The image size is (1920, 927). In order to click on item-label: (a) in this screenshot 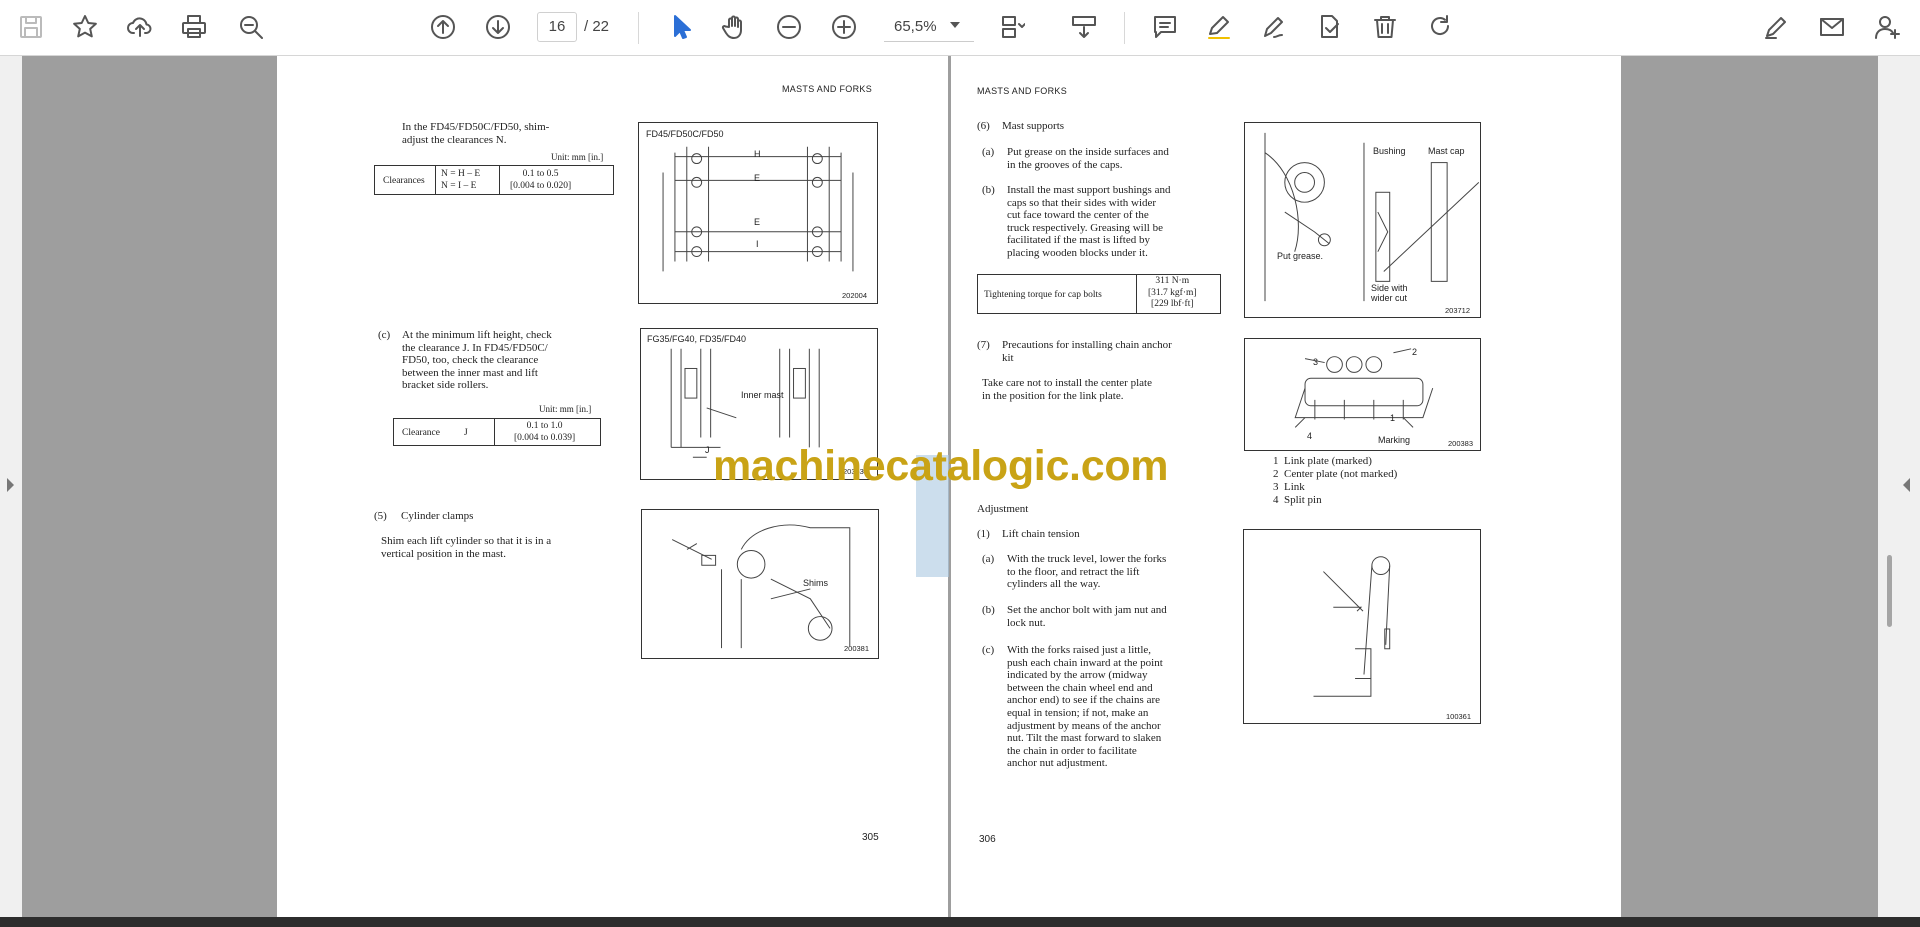, I will do `click(988, 152)`.